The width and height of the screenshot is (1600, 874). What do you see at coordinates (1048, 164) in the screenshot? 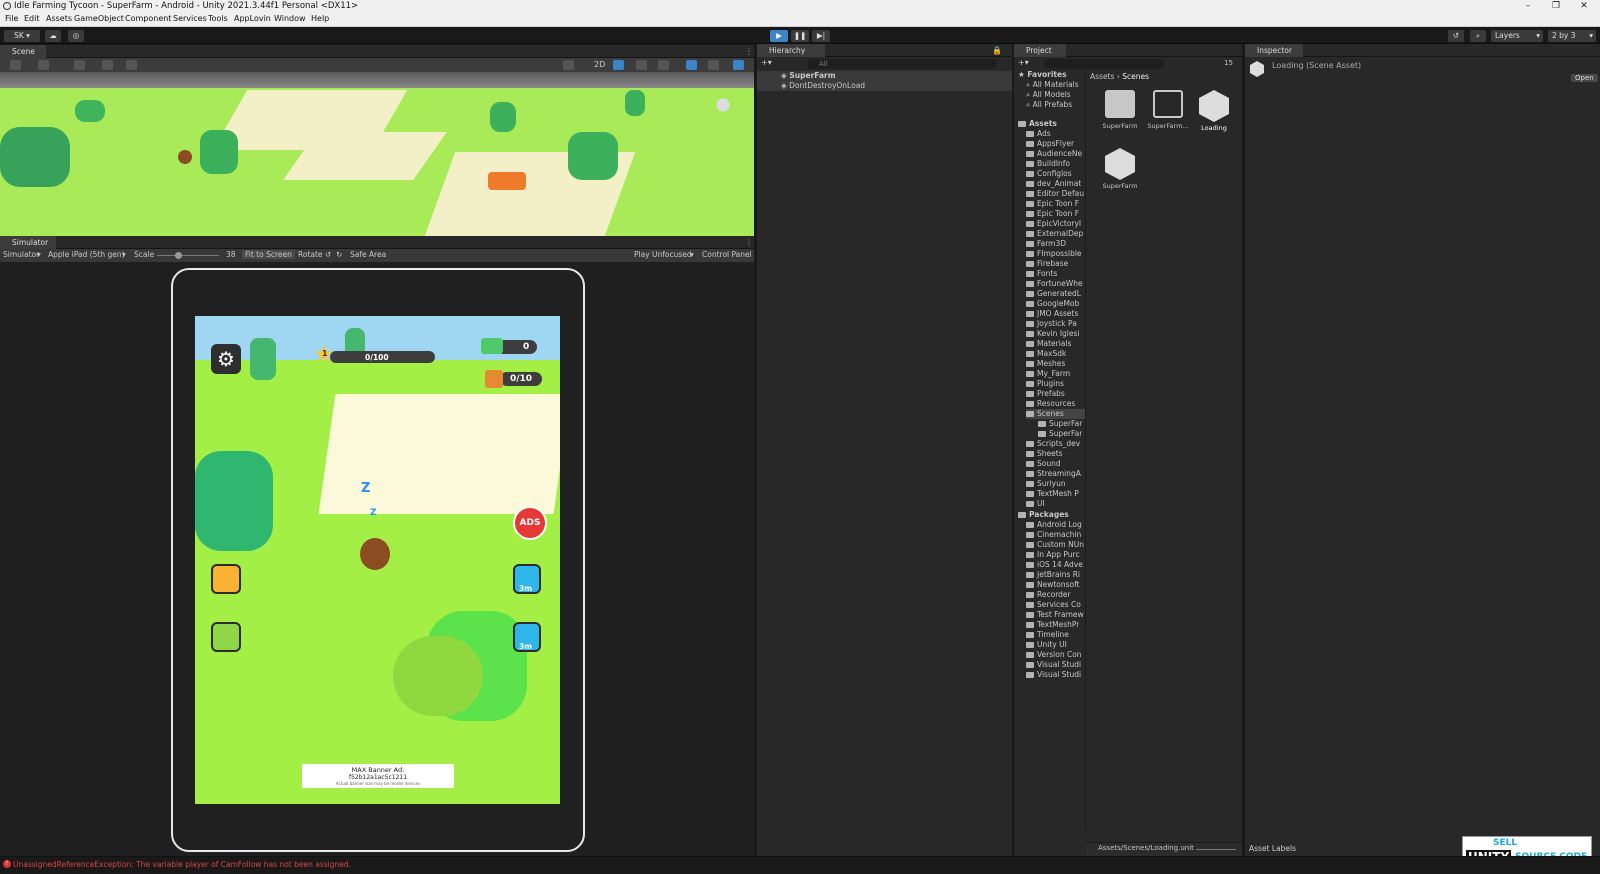
I see `folder-item: BuildInfo` at bounding box center [1048, 164].